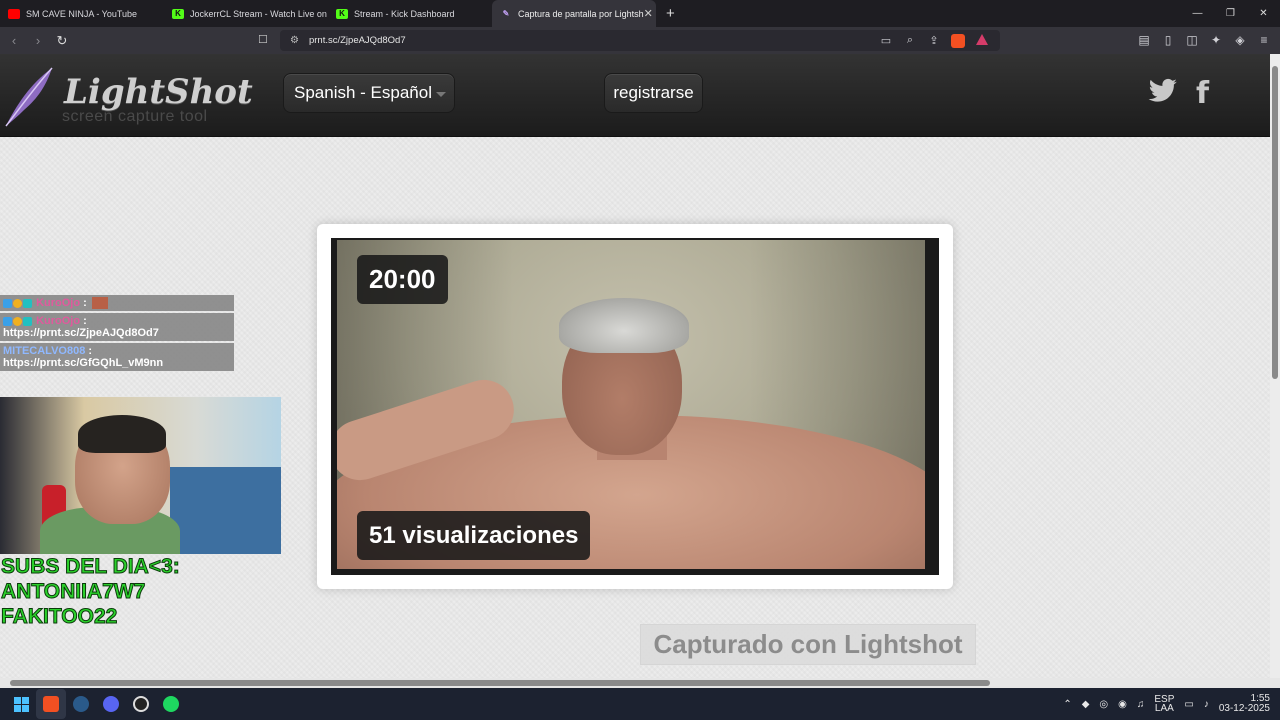 The height and width of the screenshot is (720, 1280). I want to click on tab-title: Captura de pantalla por Lightsh, so click(581, 13).